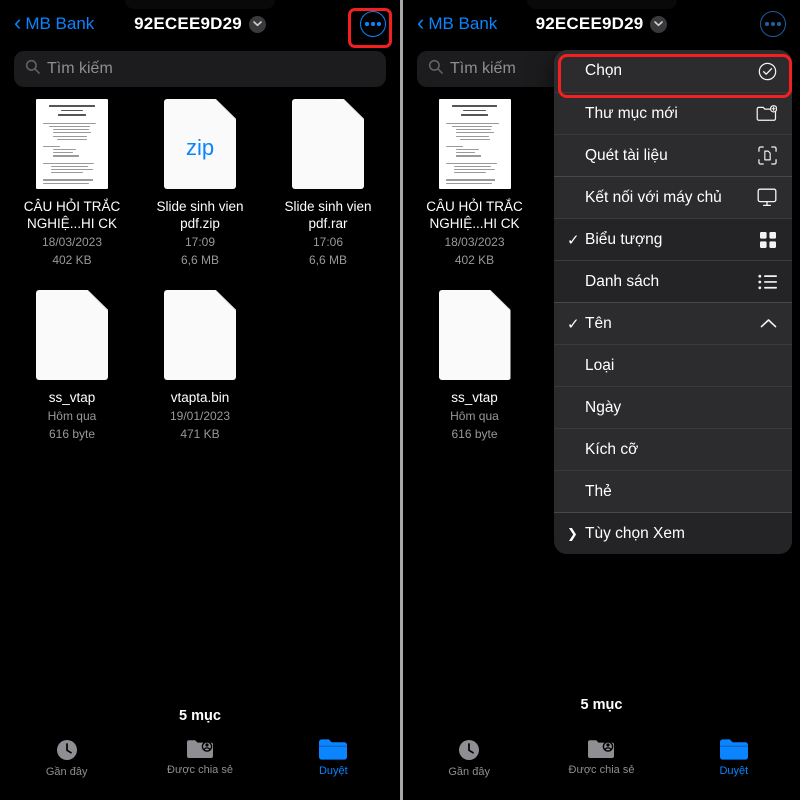 The width and height of the screenshot is (800, 800). Describe the element at coordinates (328, 242) in the screenshot. I see `file-date: 17:06` at that location.